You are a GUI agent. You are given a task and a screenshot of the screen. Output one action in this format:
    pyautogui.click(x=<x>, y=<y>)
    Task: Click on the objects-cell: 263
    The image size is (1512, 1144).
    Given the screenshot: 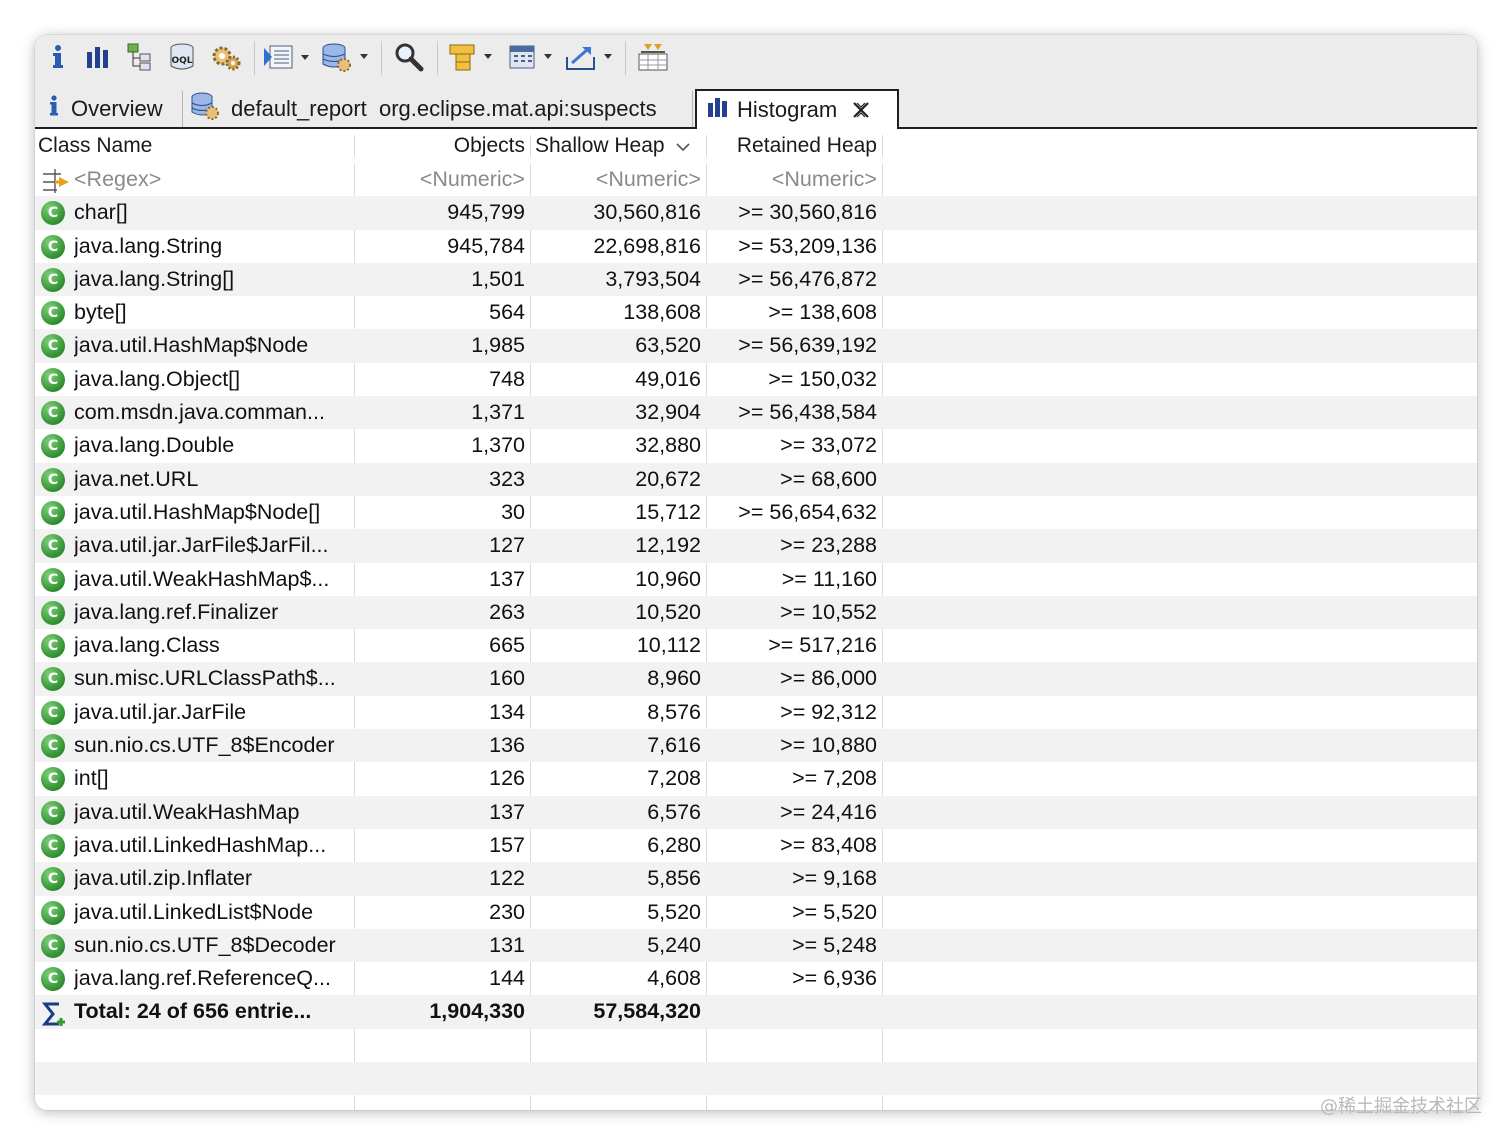 What is the action you would take?
    pyautogui.click(x=507, y=611)
    